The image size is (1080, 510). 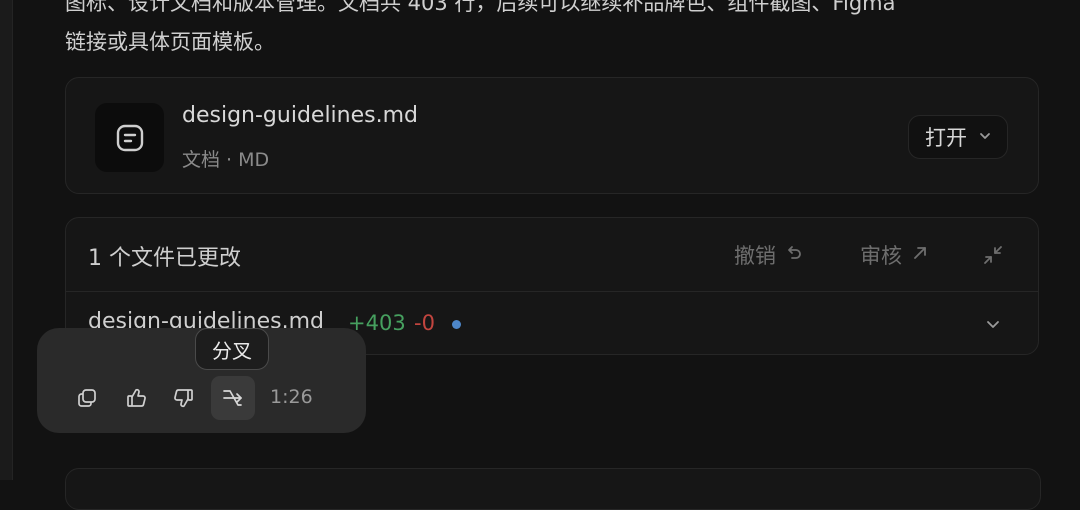 What do you see at coordinates (424, 323) in the screenshot?
I see `deletions-count: -0` at bounding box center [424, 323].